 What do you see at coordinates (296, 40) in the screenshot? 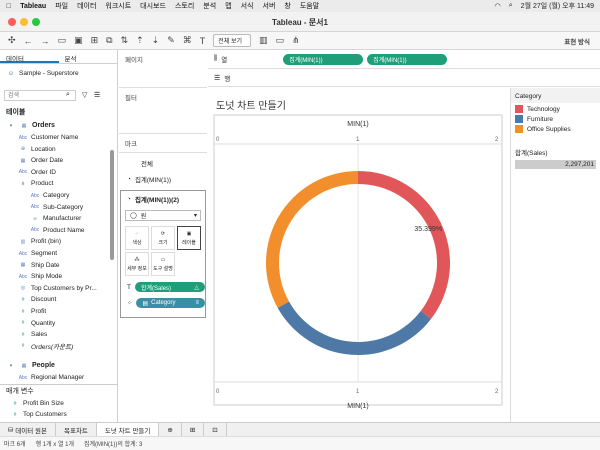
I see `share-icon: ⋔` at bounding box center [296, 40].